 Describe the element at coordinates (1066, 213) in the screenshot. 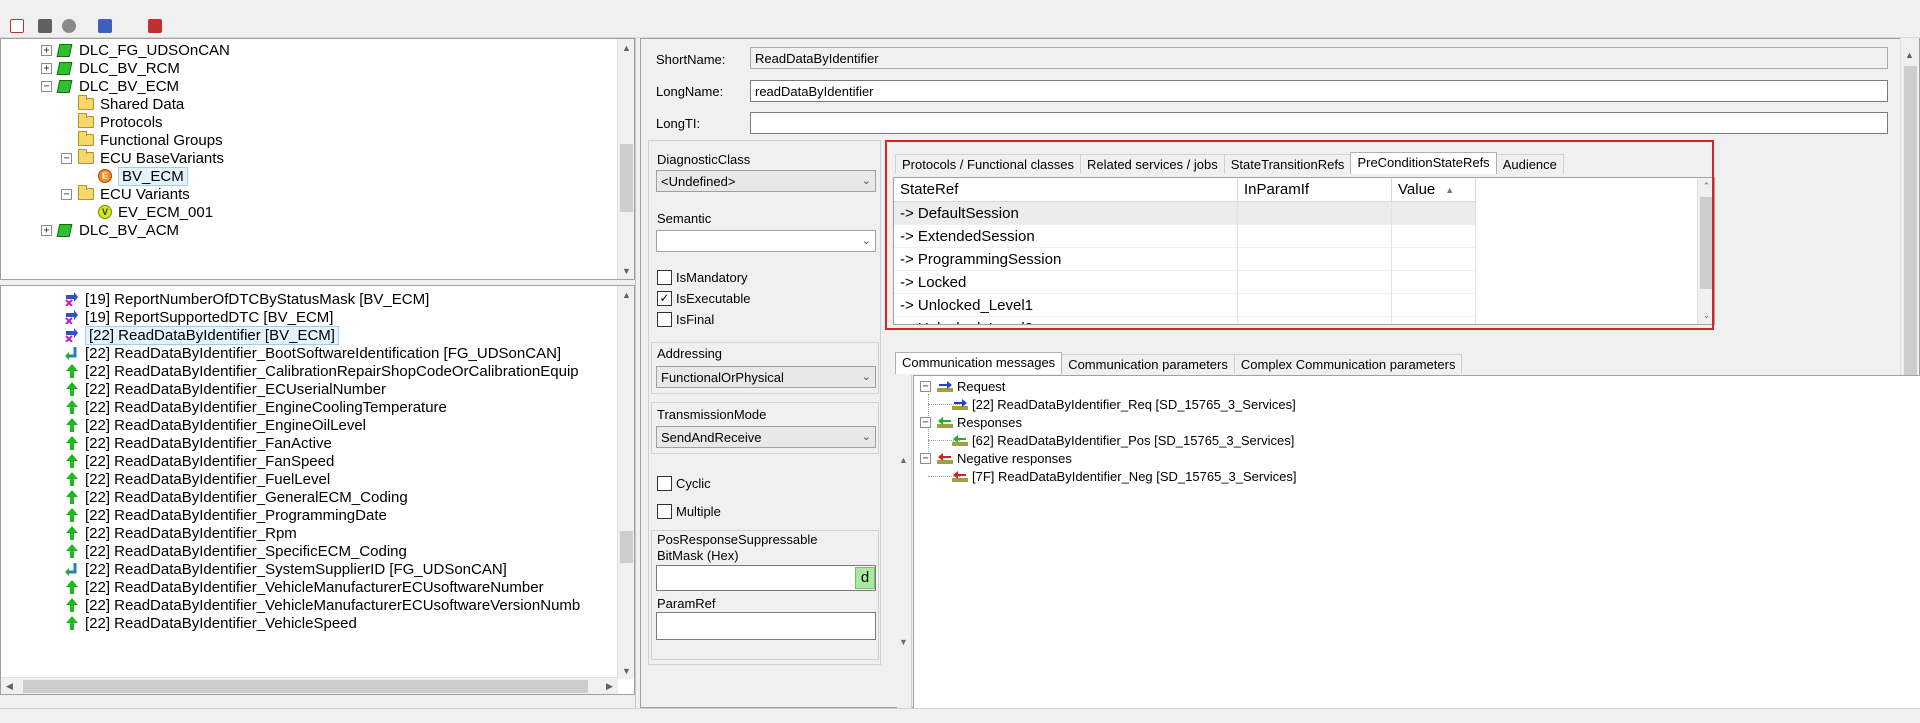

I see `table-cell: -> DefaultSession` at that location.